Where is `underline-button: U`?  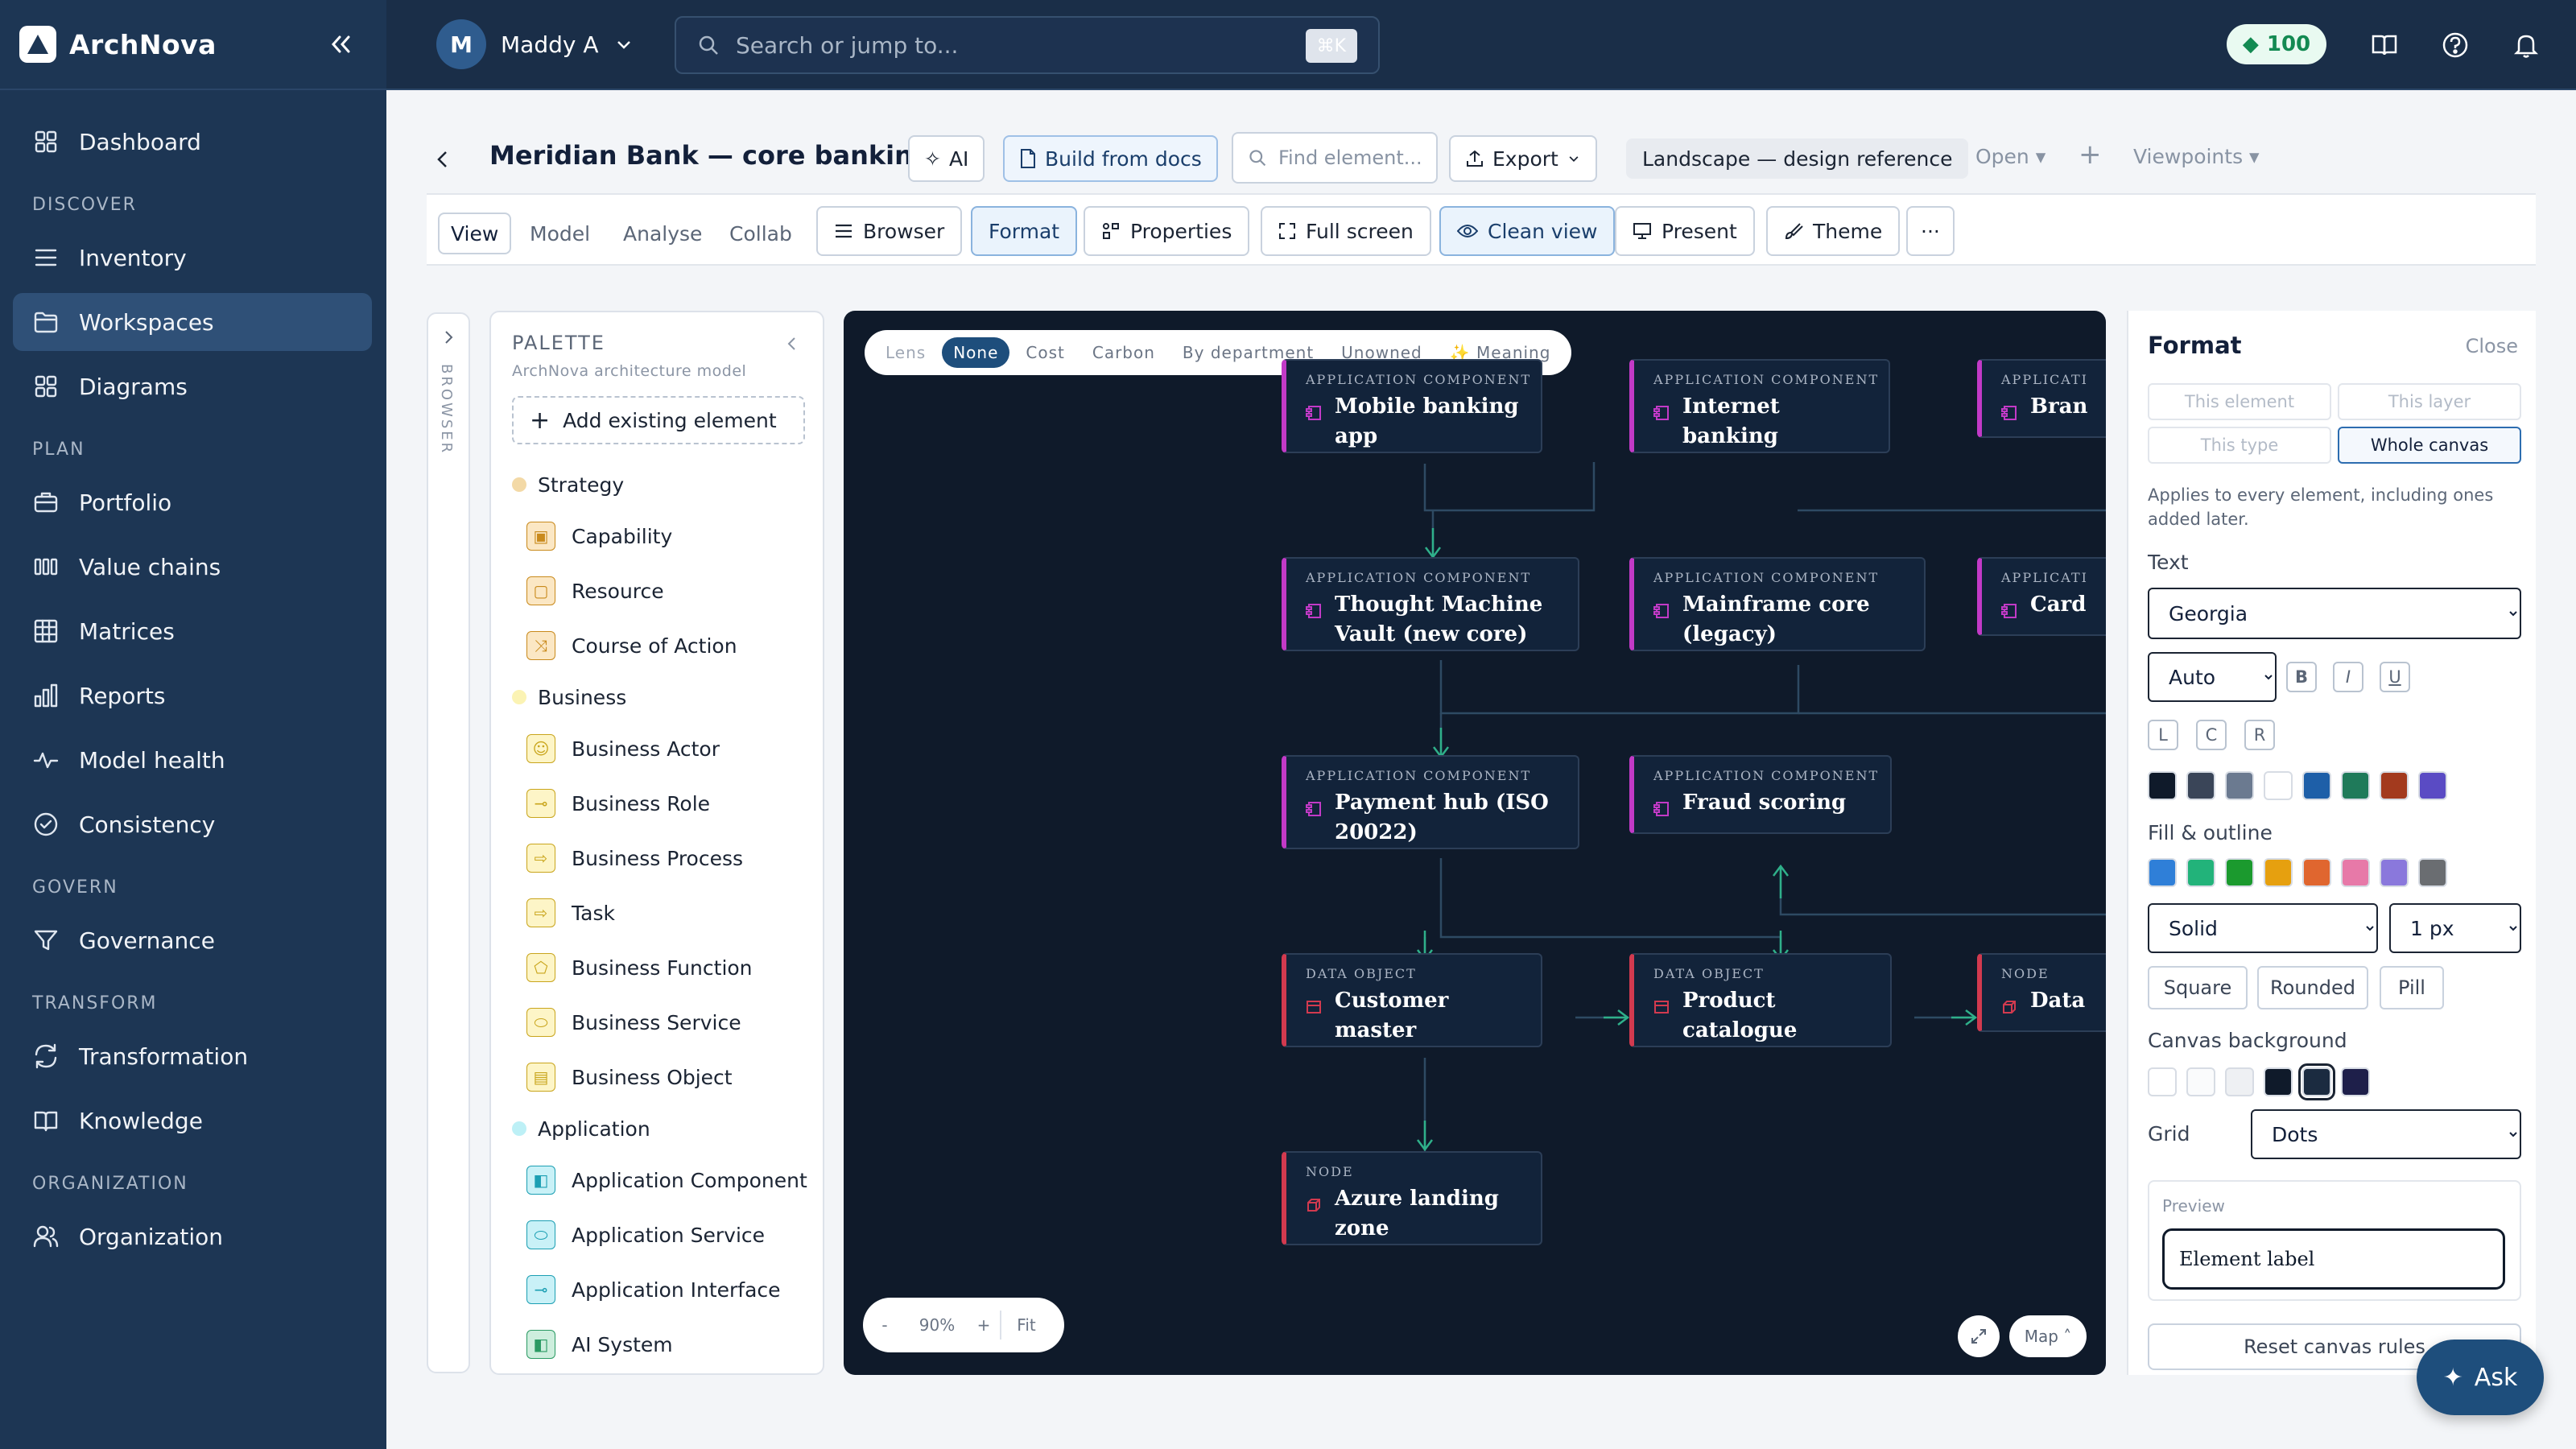
underline-button: U is located at coordinates (2395, 677).